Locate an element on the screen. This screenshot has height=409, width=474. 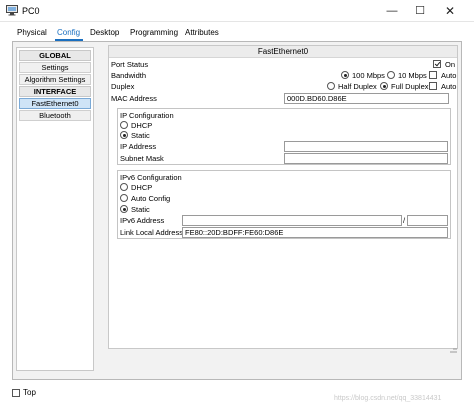
maximize-button: ☐ is located at coordinates (420, 11).